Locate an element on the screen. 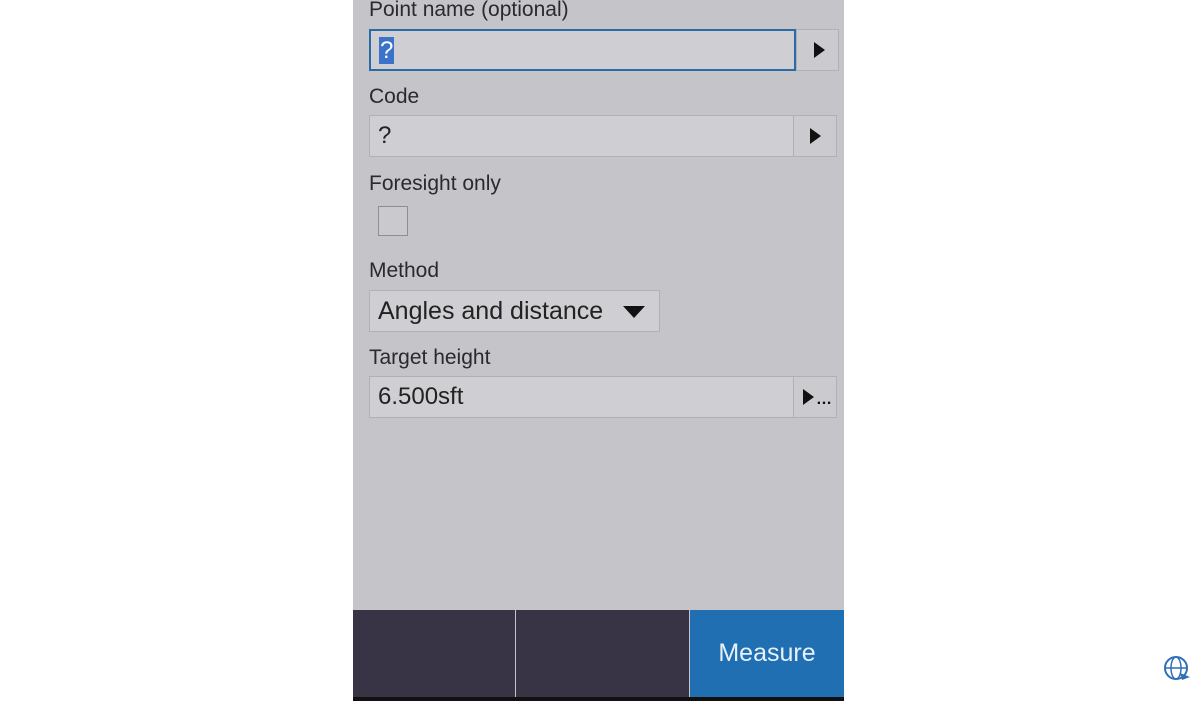  point-name-field: ? is located at coordinates (582, 50).